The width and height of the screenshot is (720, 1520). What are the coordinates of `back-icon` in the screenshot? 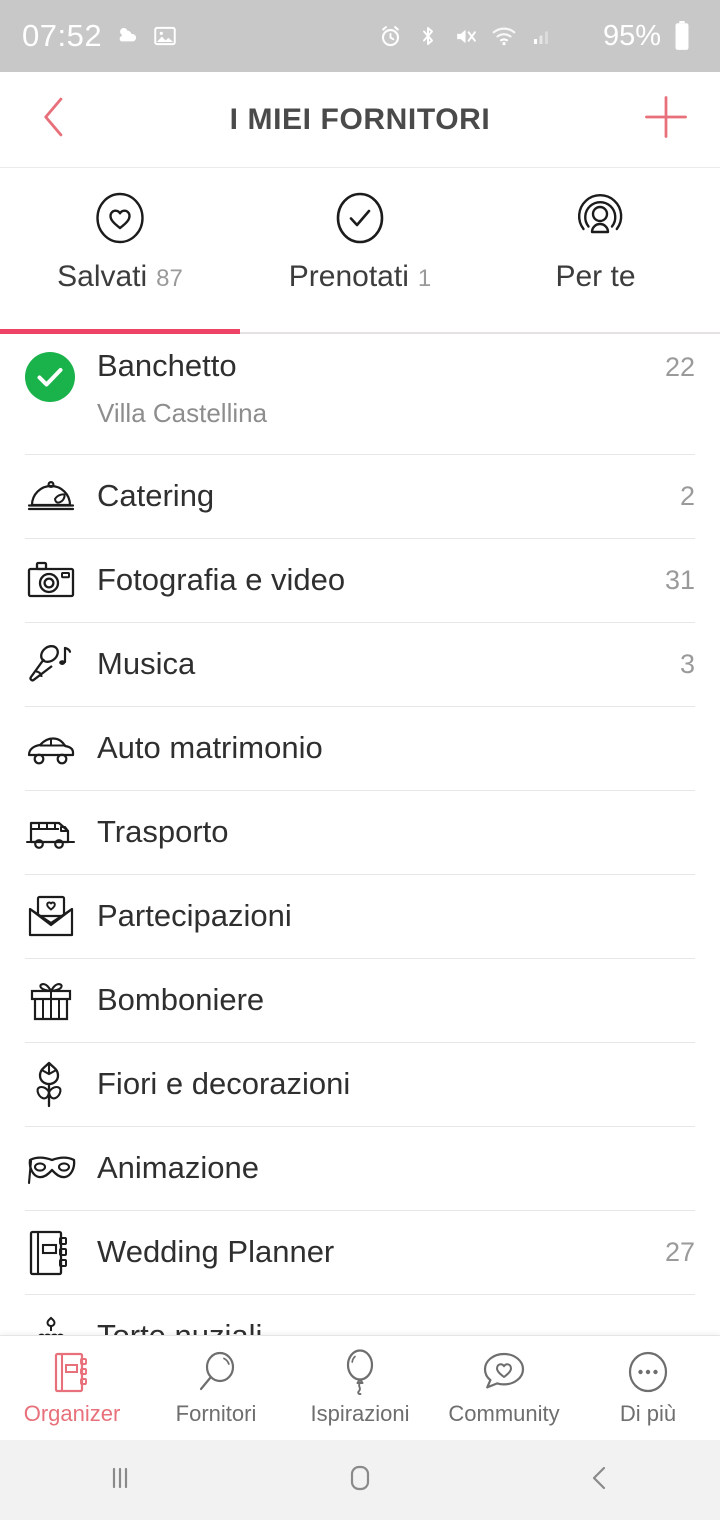 It's located at (600, 1480).